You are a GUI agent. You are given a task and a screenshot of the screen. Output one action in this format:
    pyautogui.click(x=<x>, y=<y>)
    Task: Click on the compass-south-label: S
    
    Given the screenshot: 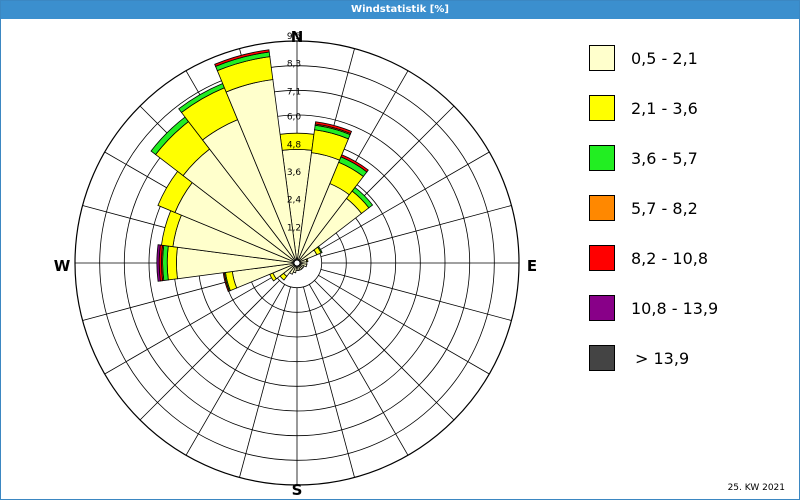 What is the action you would take?
    pyautogui.click(x=297, y=489)
    